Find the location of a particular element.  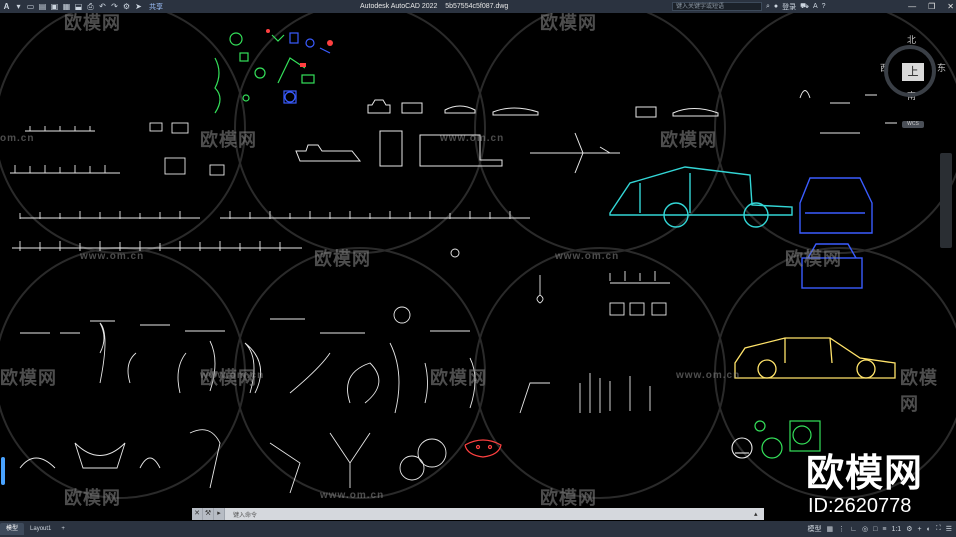

app-title: Autodesk AutoCAD 2022 is located at coordinates (399, 6).